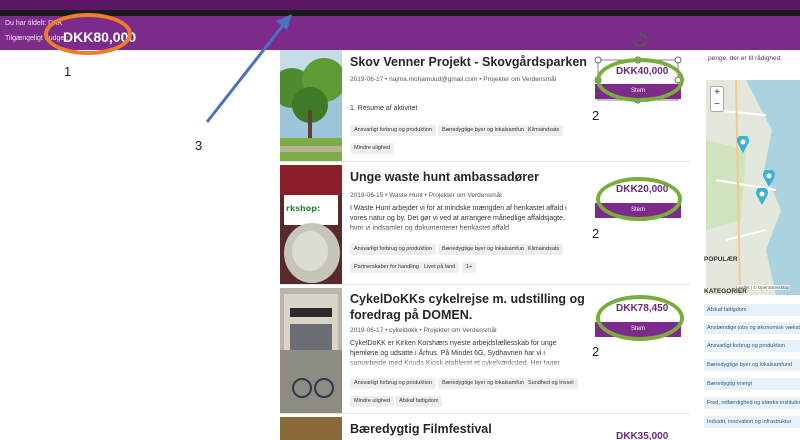 This screenshot has width=800, height=440. I want to click on map-zoom-control: + −, so click(717, 99).